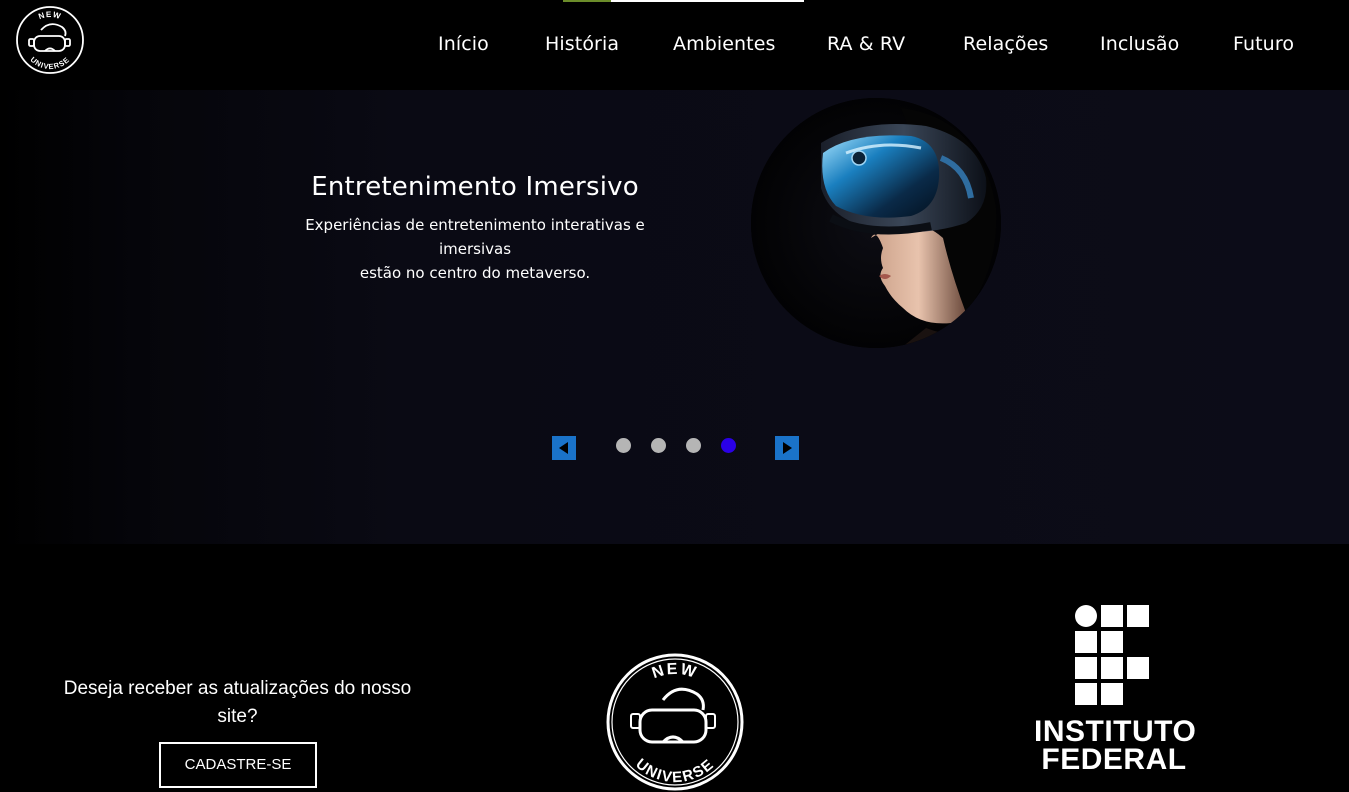 This screenshot has width=1349, height=792. What do you see at coordinates (475, 187) in the screenshot?
I see `slide-title: Entretenimento Imersivo` at bounding box center [475, 187].